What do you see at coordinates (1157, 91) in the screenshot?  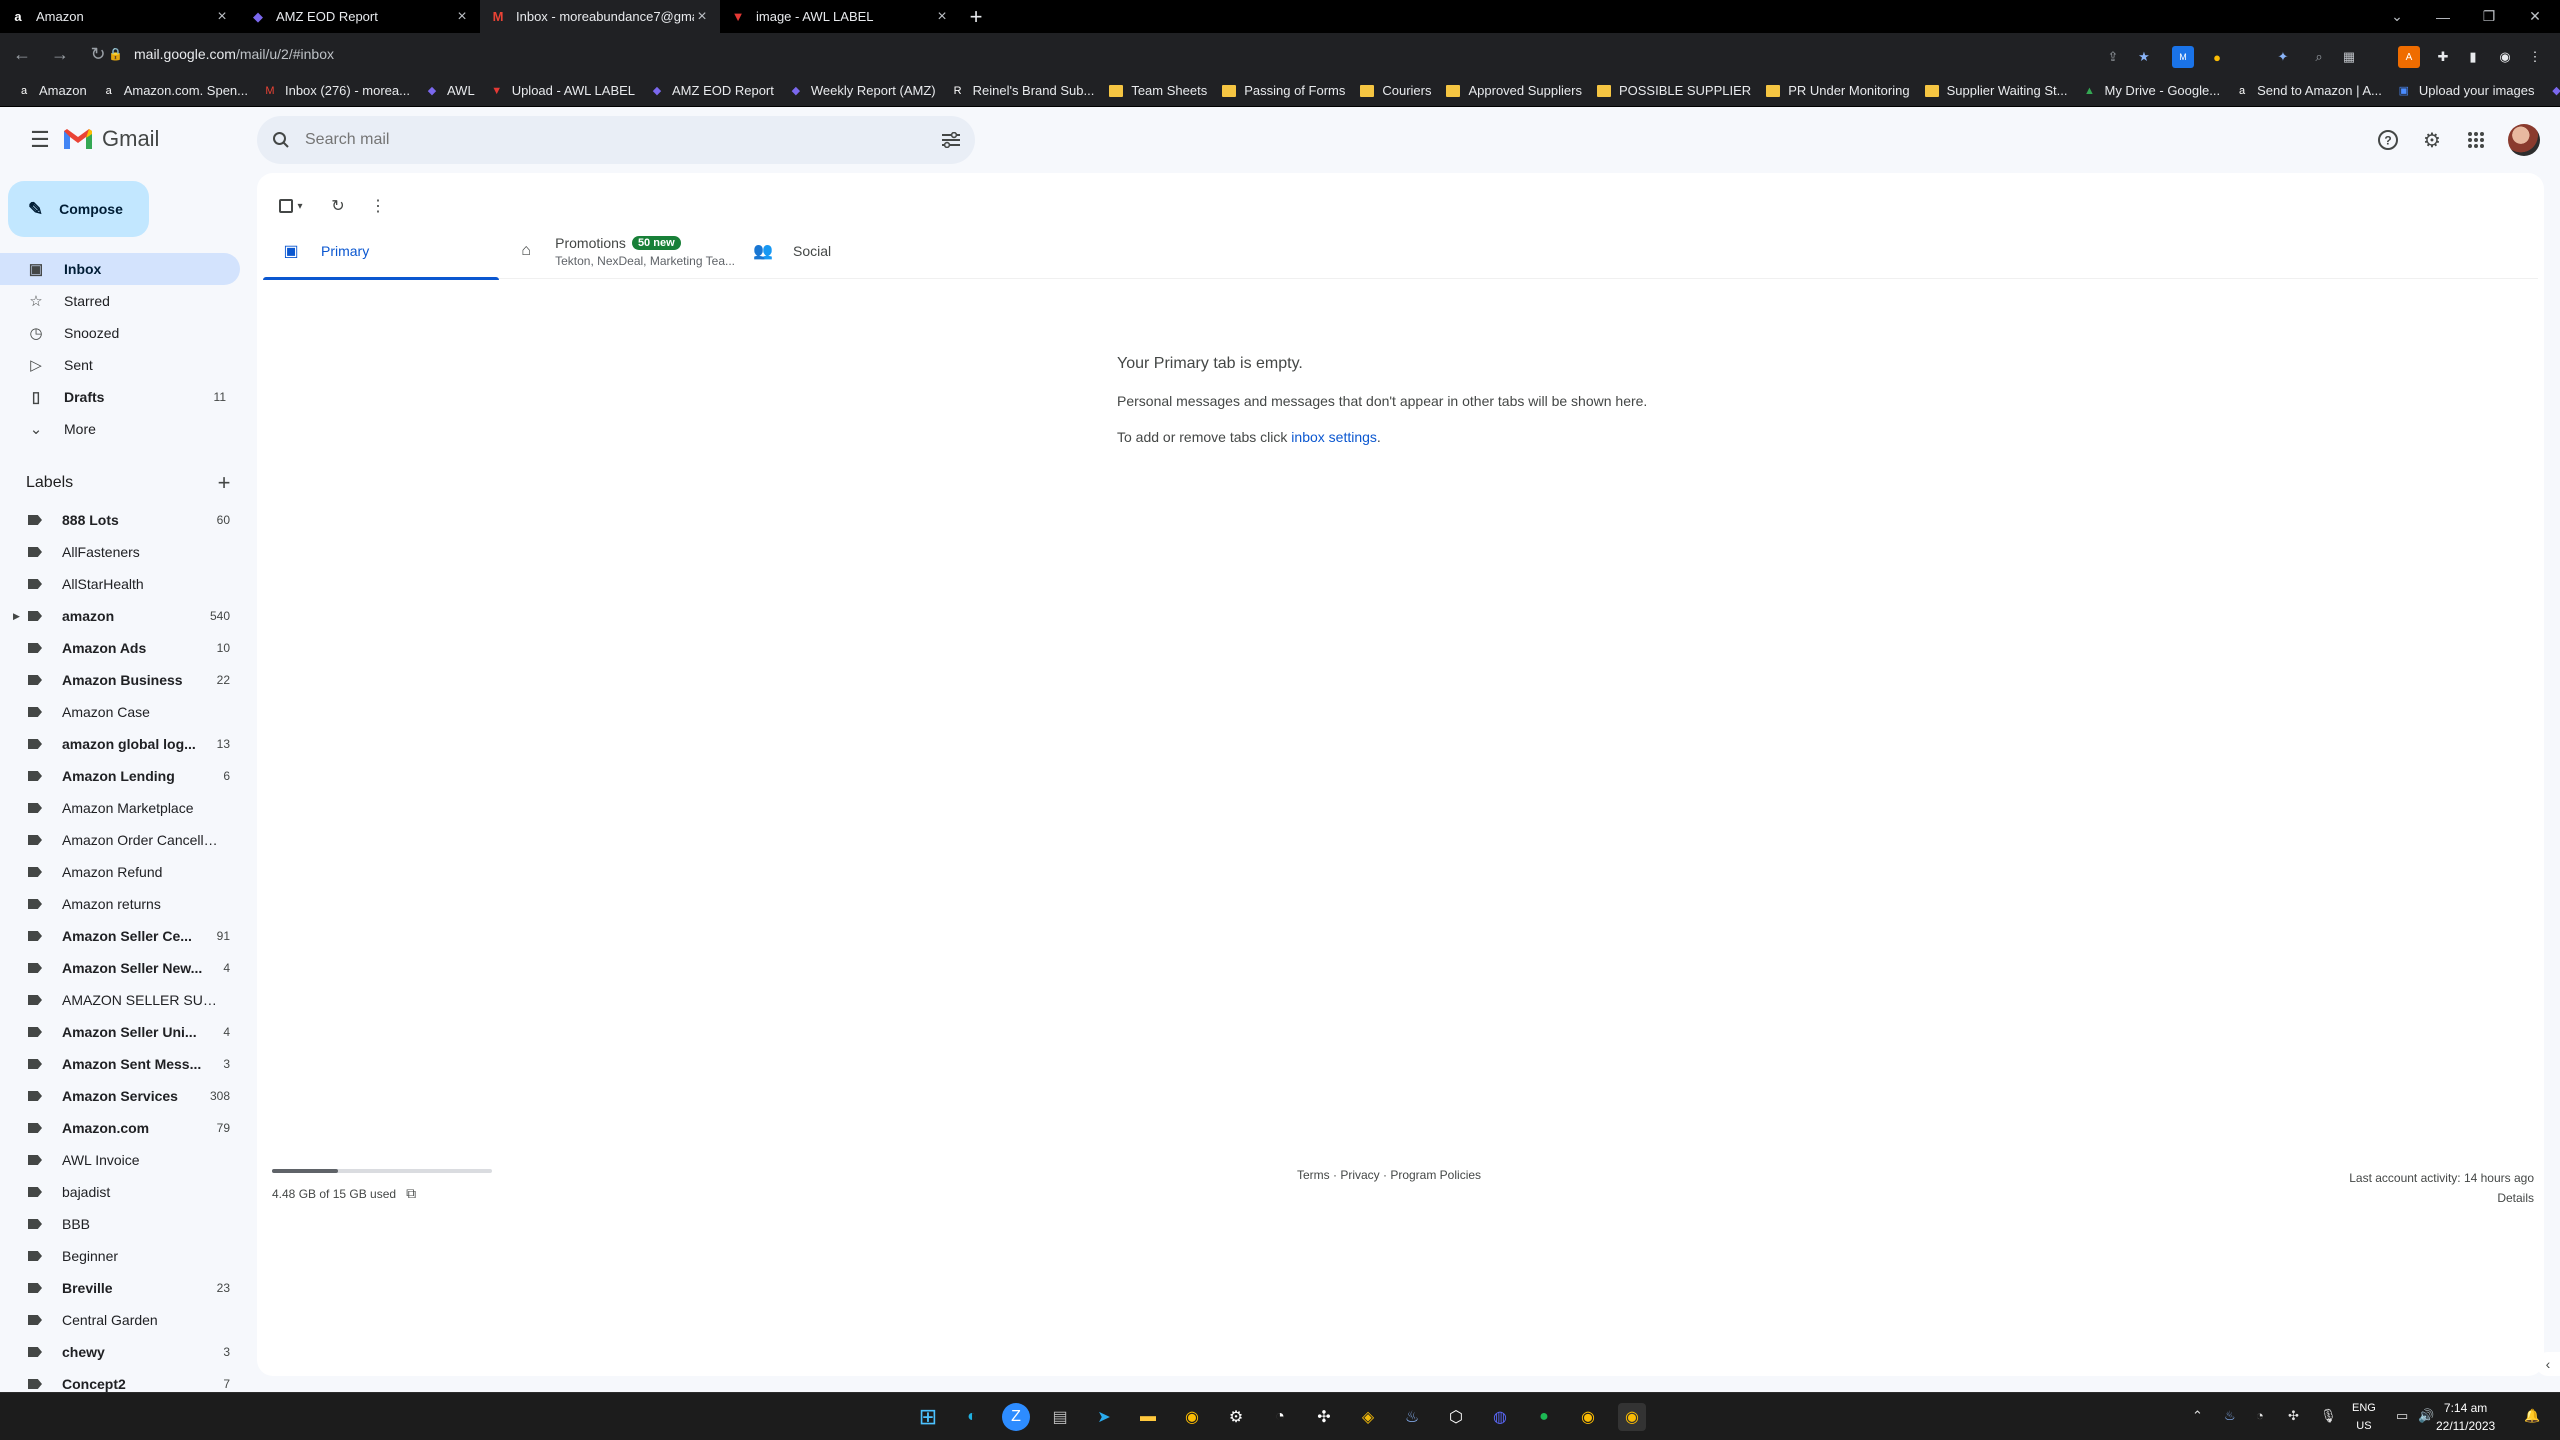 I see `bookmark-item: Team Sheets` at bounding box center [1157, 91].